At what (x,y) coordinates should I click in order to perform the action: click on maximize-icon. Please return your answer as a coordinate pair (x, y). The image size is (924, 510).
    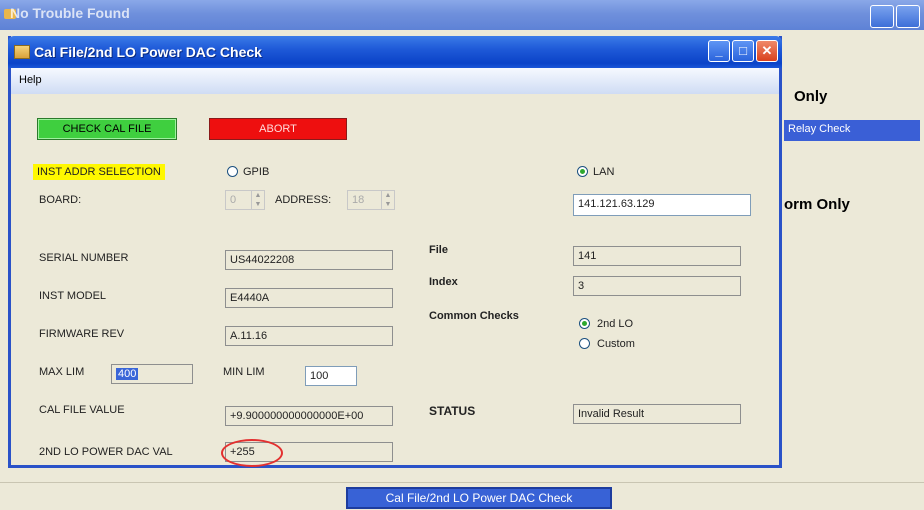
    Looking at the image, I should click on (908, 16).